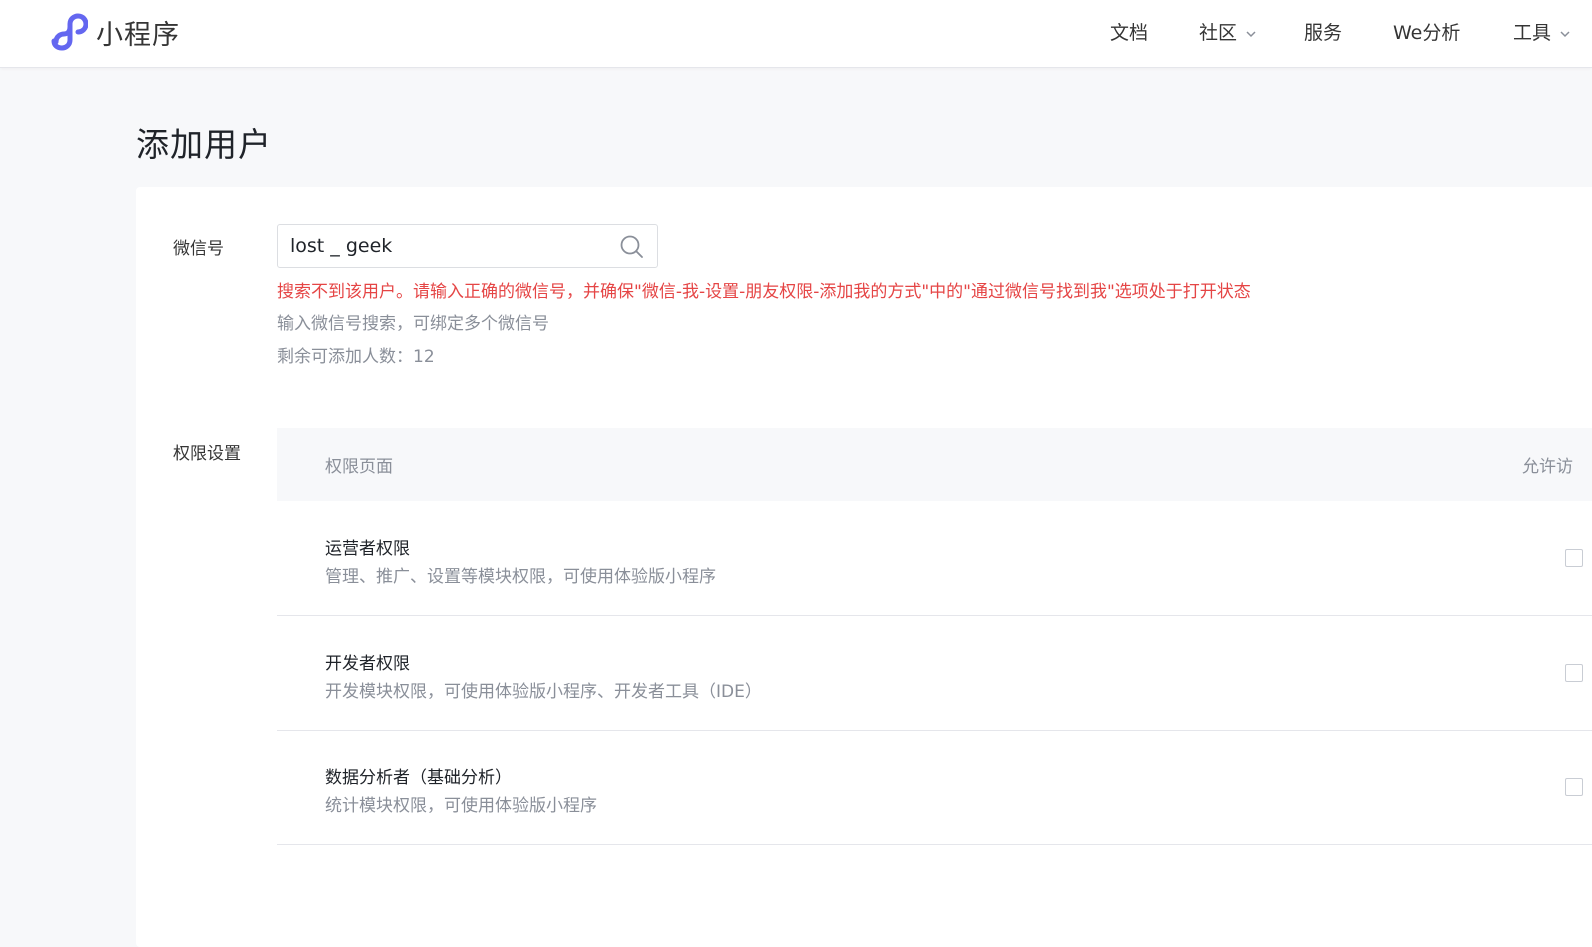 This screenshot has height=947, width=1592. Describe the element at coordinates (356, 357) in the screenshot. I see `remaining-count: 剩余可添加人数：12` at that location.